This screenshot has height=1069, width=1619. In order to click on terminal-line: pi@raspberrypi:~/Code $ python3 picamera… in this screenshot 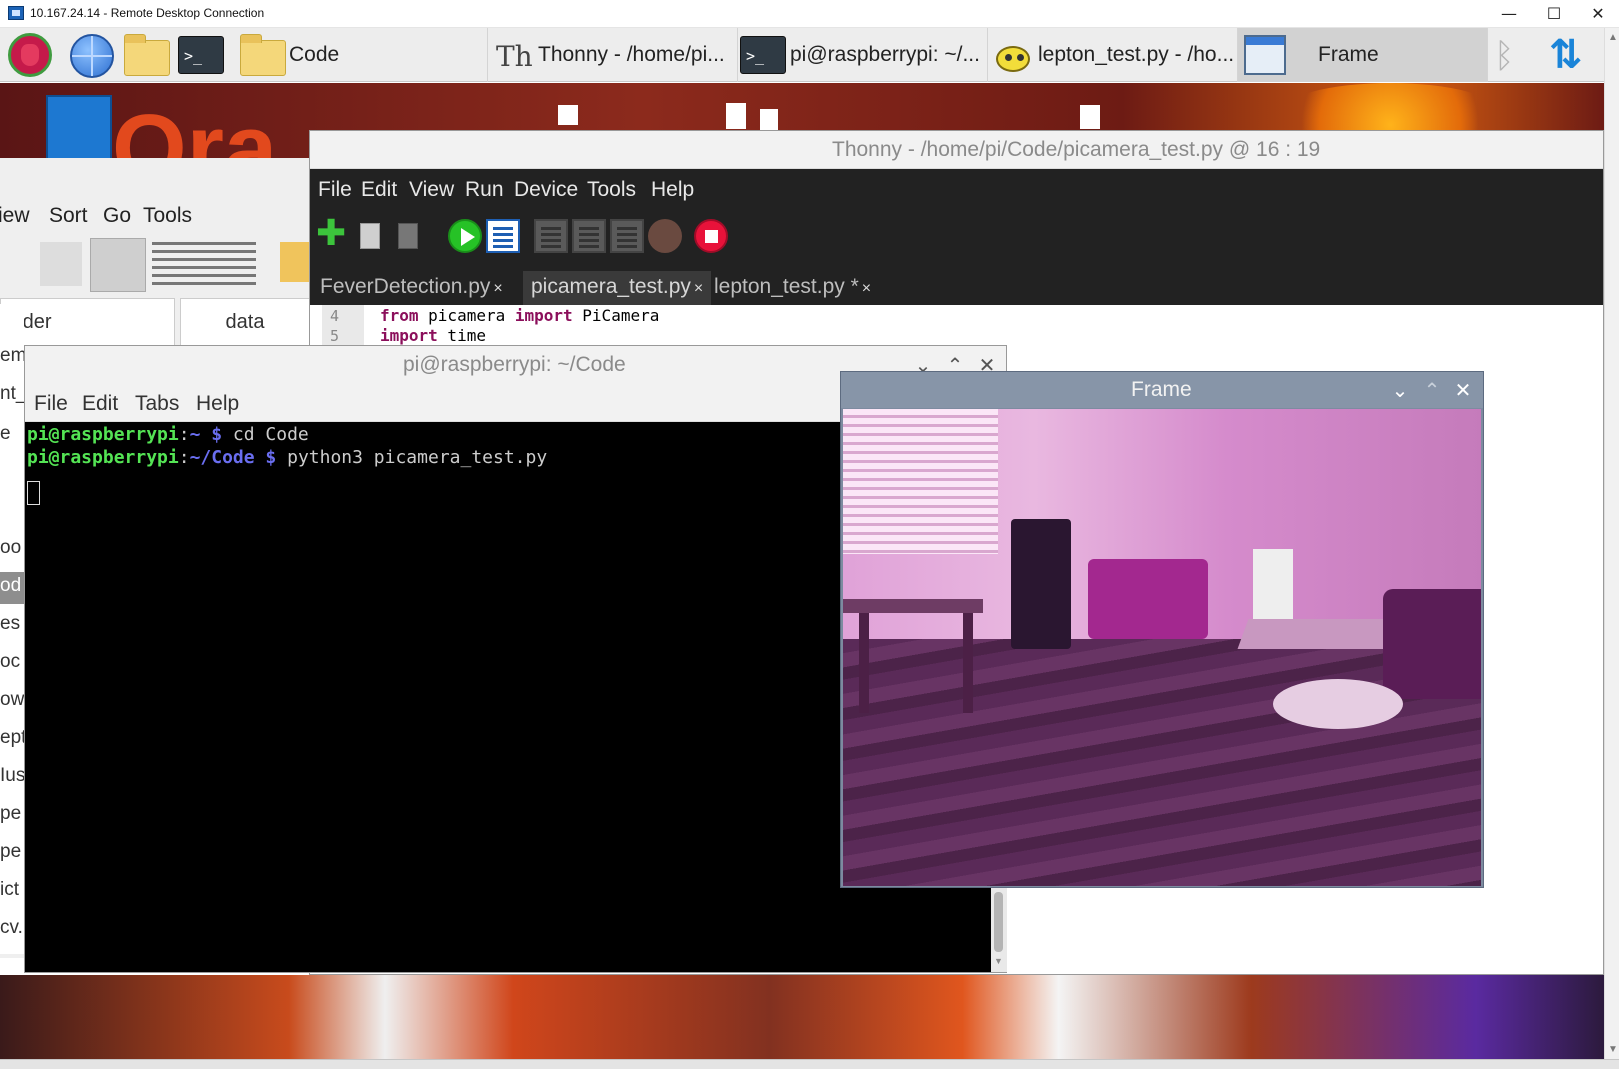, I will do `click(287, 457)`.